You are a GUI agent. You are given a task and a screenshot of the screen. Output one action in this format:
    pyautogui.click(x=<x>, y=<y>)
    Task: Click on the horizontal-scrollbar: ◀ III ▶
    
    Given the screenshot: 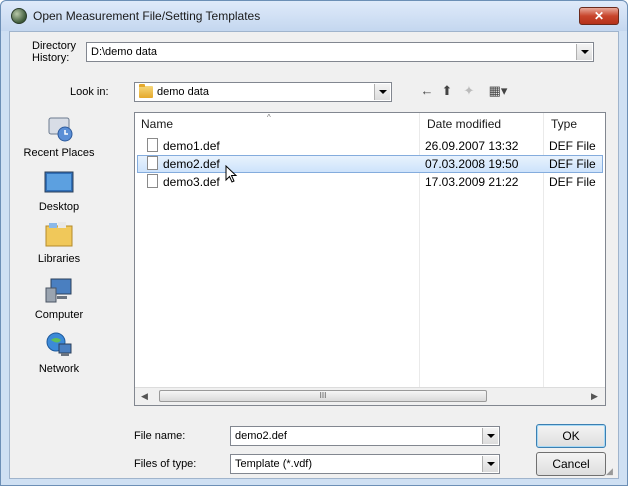 What is the action you would take?
    pyautogui.click(x=370, y=396)
    